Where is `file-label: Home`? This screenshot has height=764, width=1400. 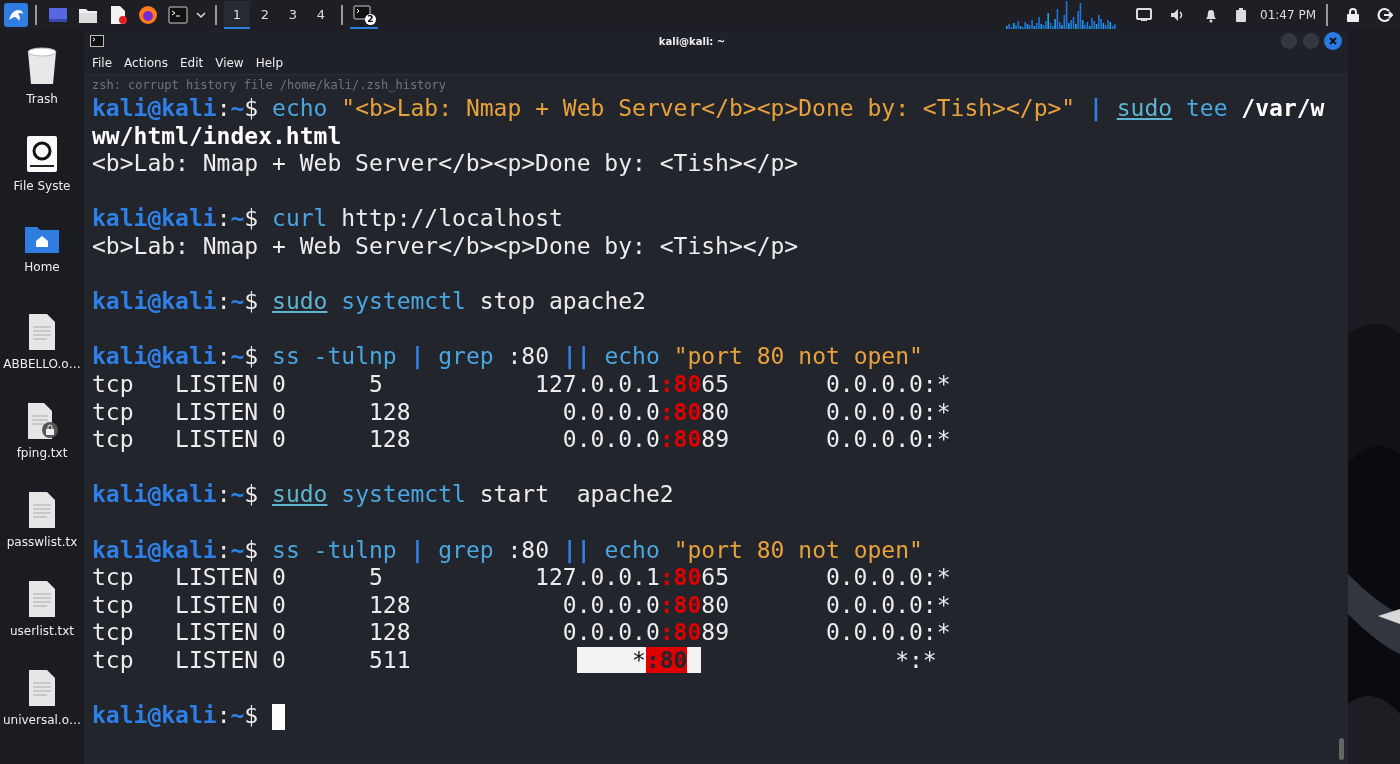
file-label: Home is located at coordinates (42, 267).